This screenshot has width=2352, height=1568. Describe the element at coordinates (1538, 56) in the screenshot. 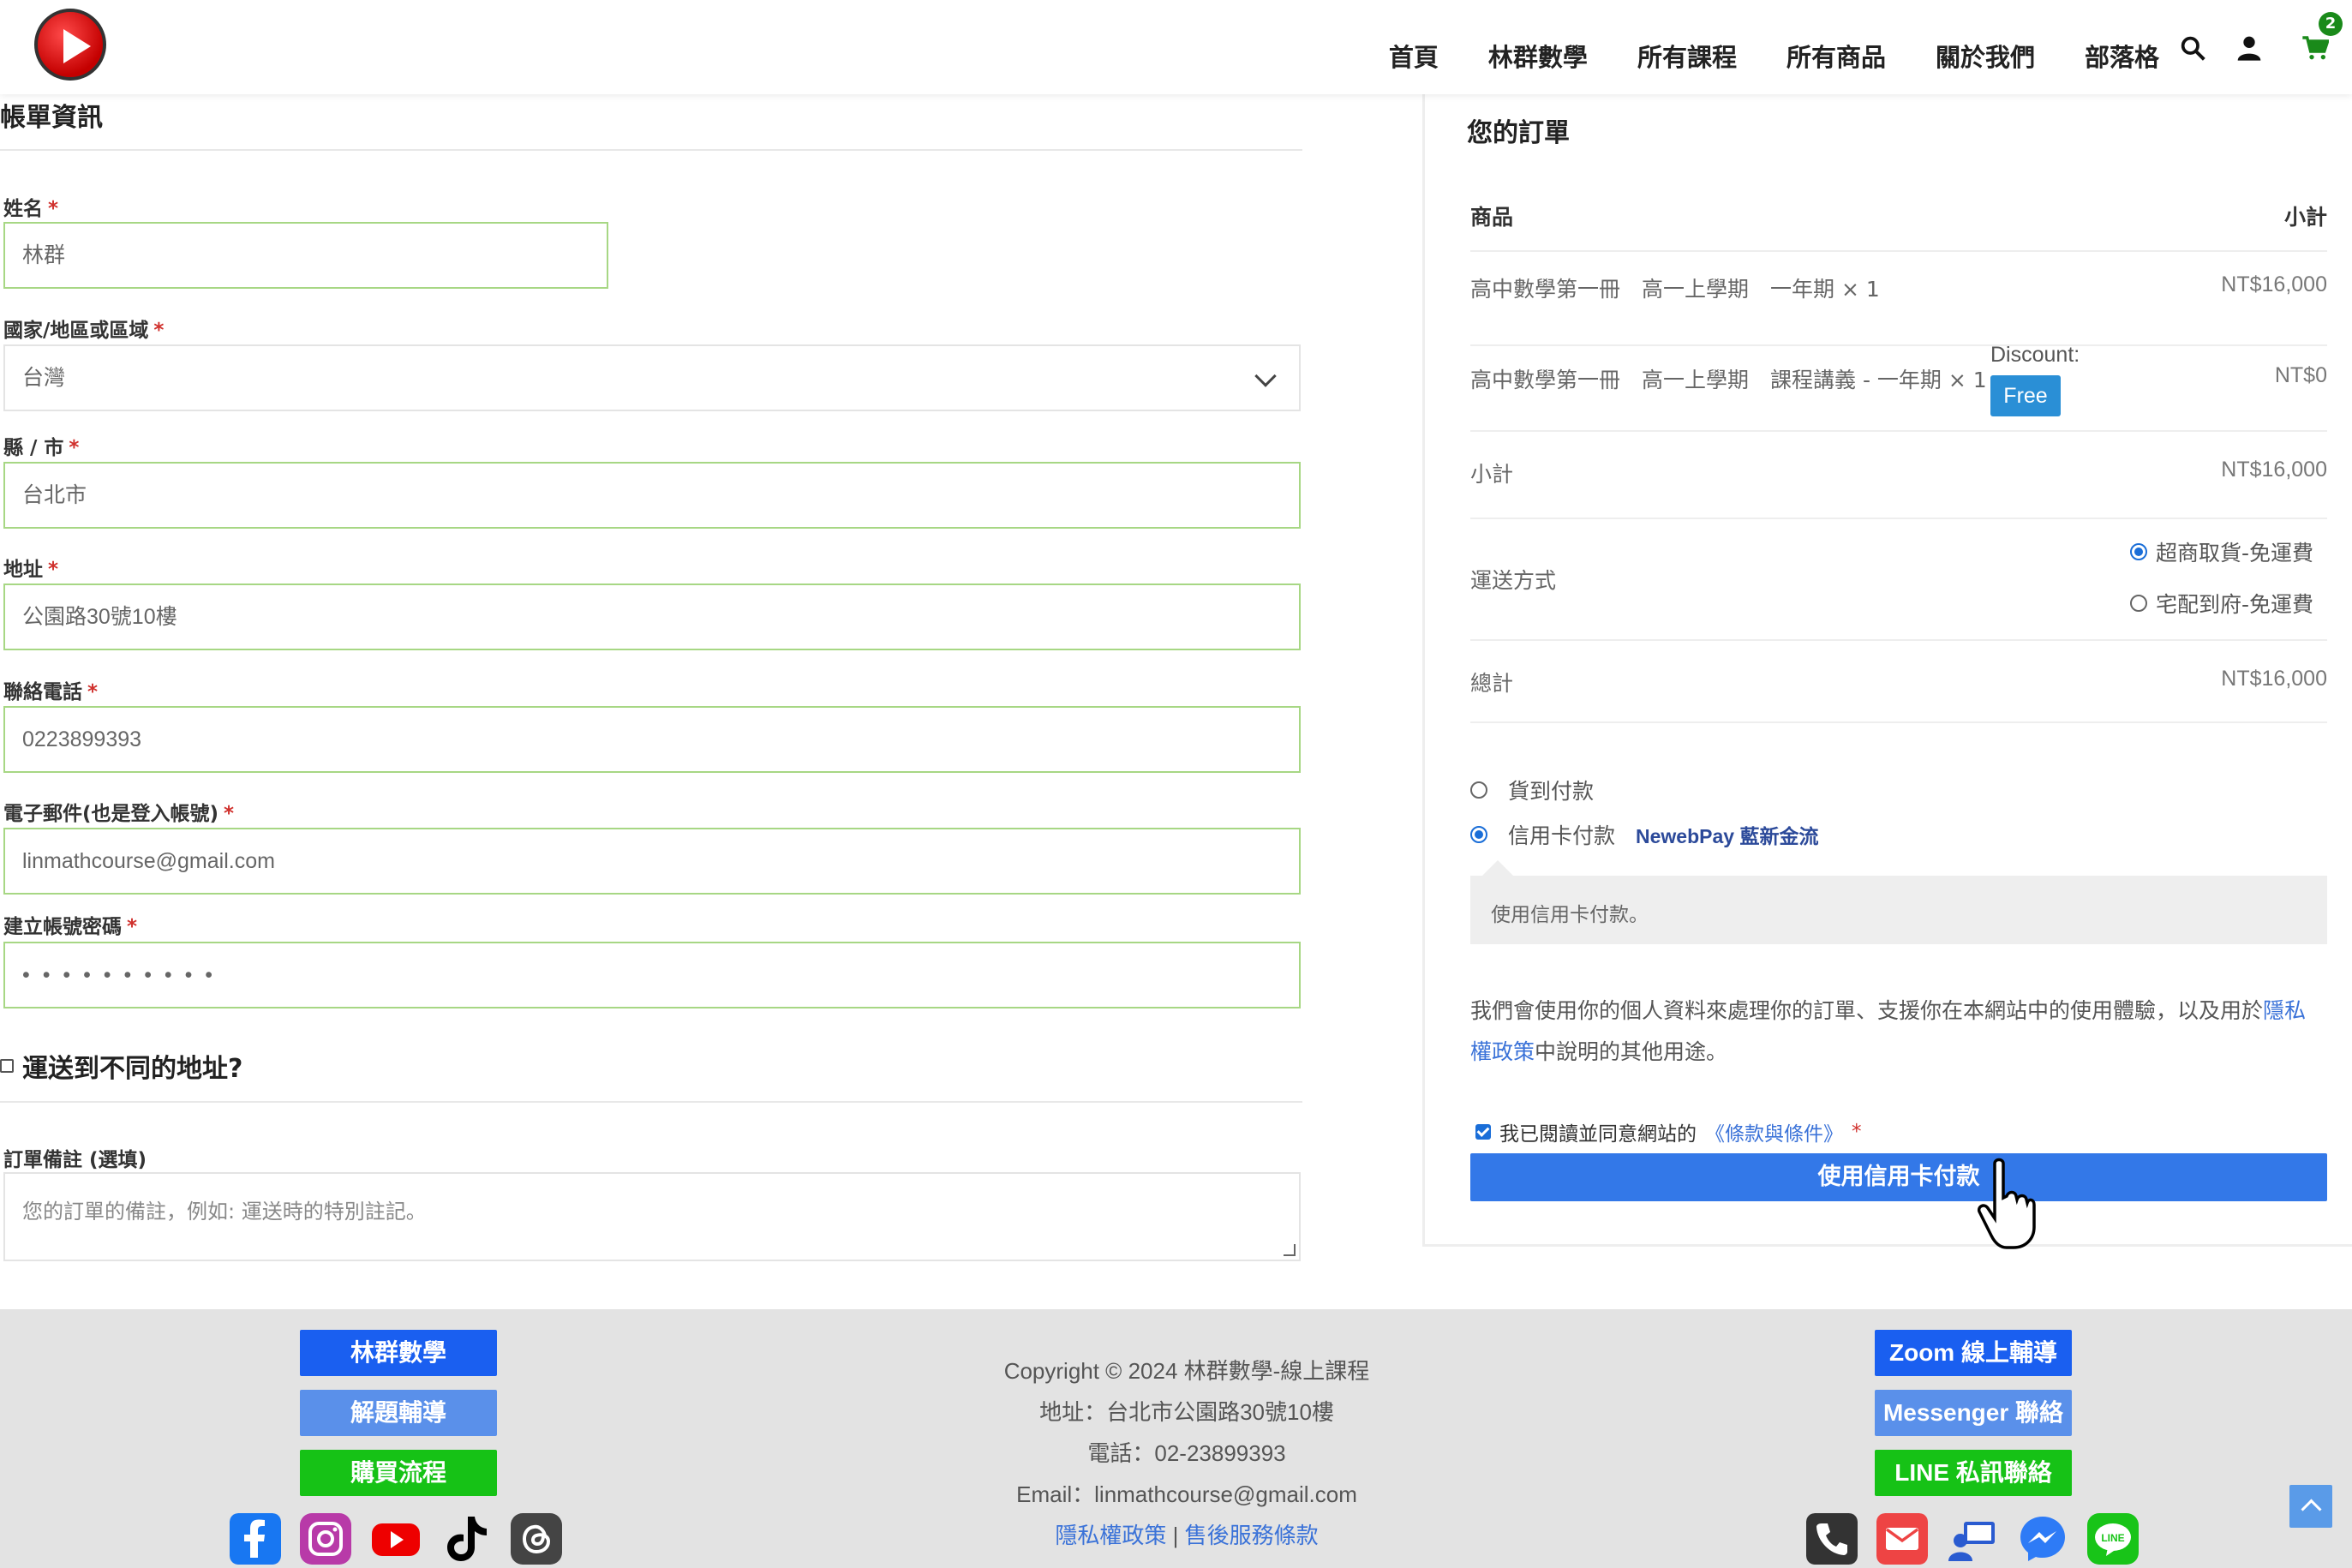

I see `nav-linmath: 林群數學` at that location.